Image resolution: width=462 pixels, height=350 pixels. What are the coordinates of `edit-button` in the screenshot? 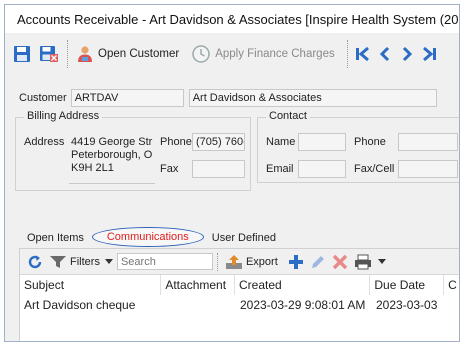 It's located at (318, 262).